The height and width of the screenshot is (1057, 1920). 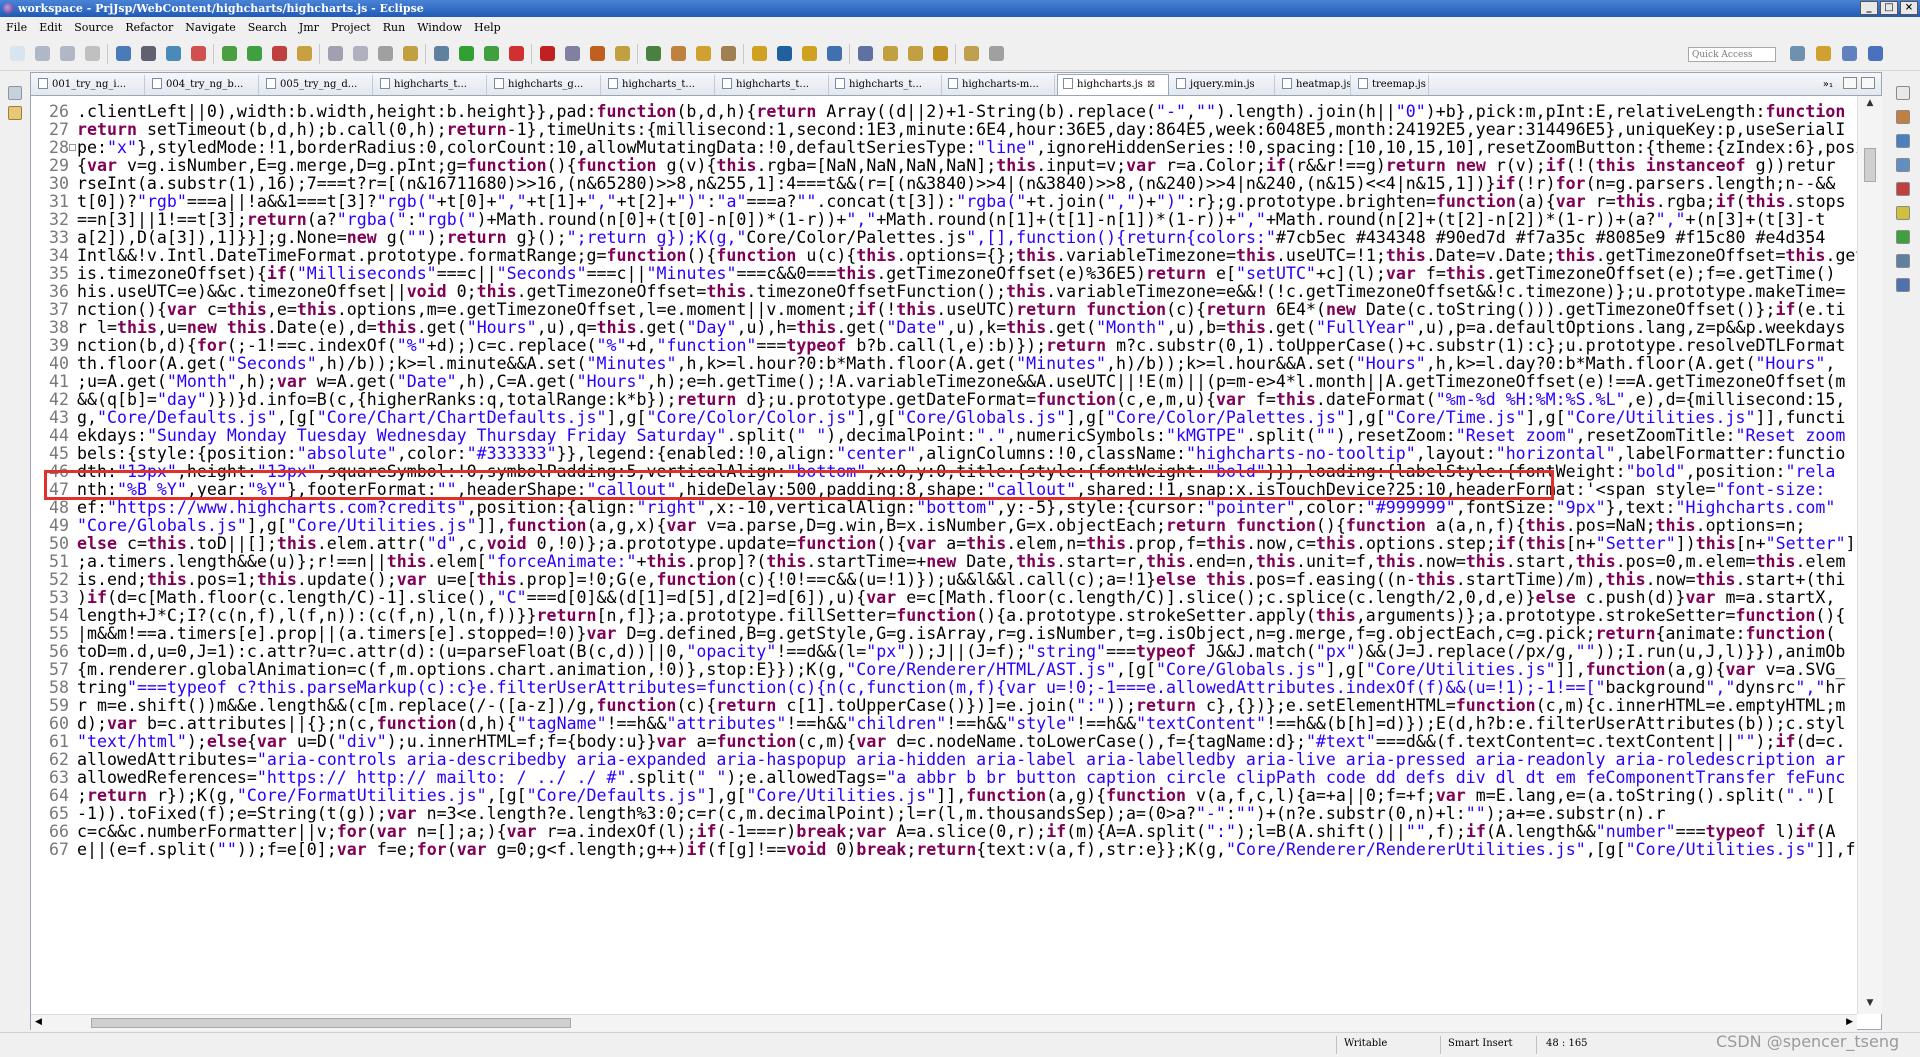 I want to click on menu-window: Window, so click(x=439, y=27).